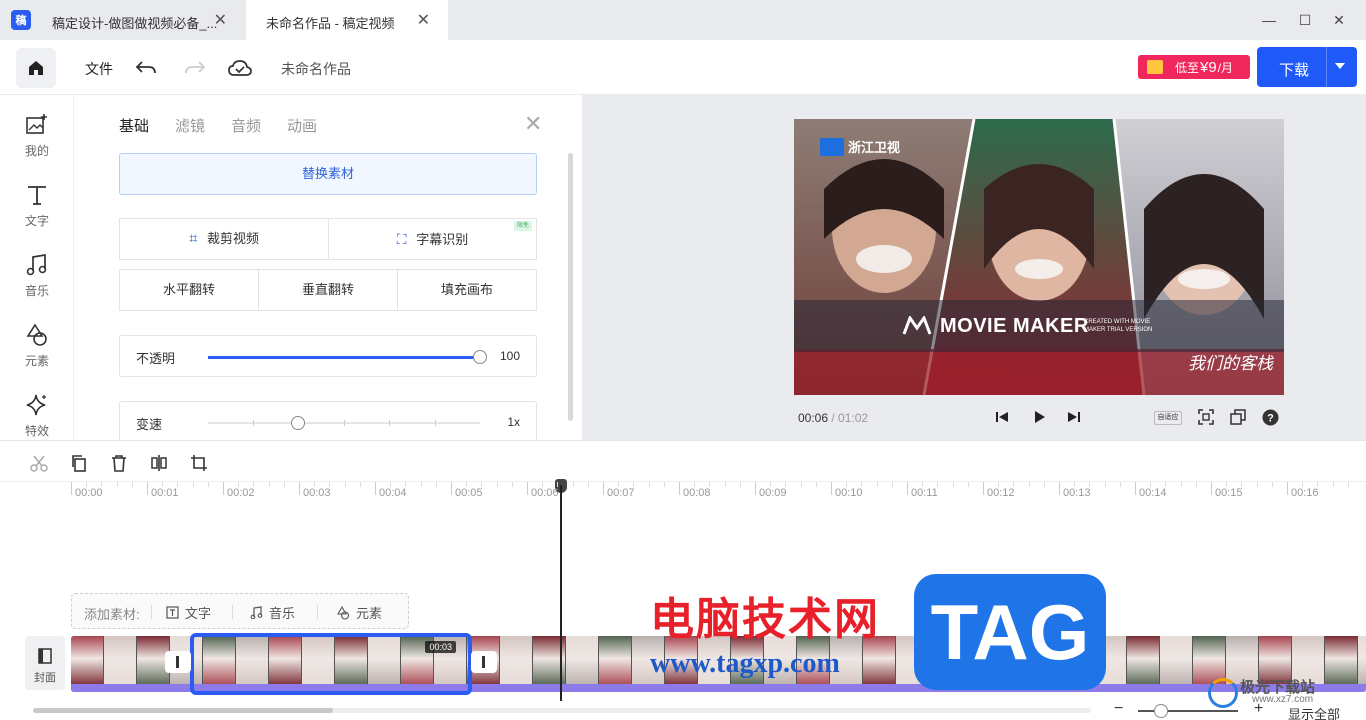  I want to click on play-icon, so click(1039, 417).